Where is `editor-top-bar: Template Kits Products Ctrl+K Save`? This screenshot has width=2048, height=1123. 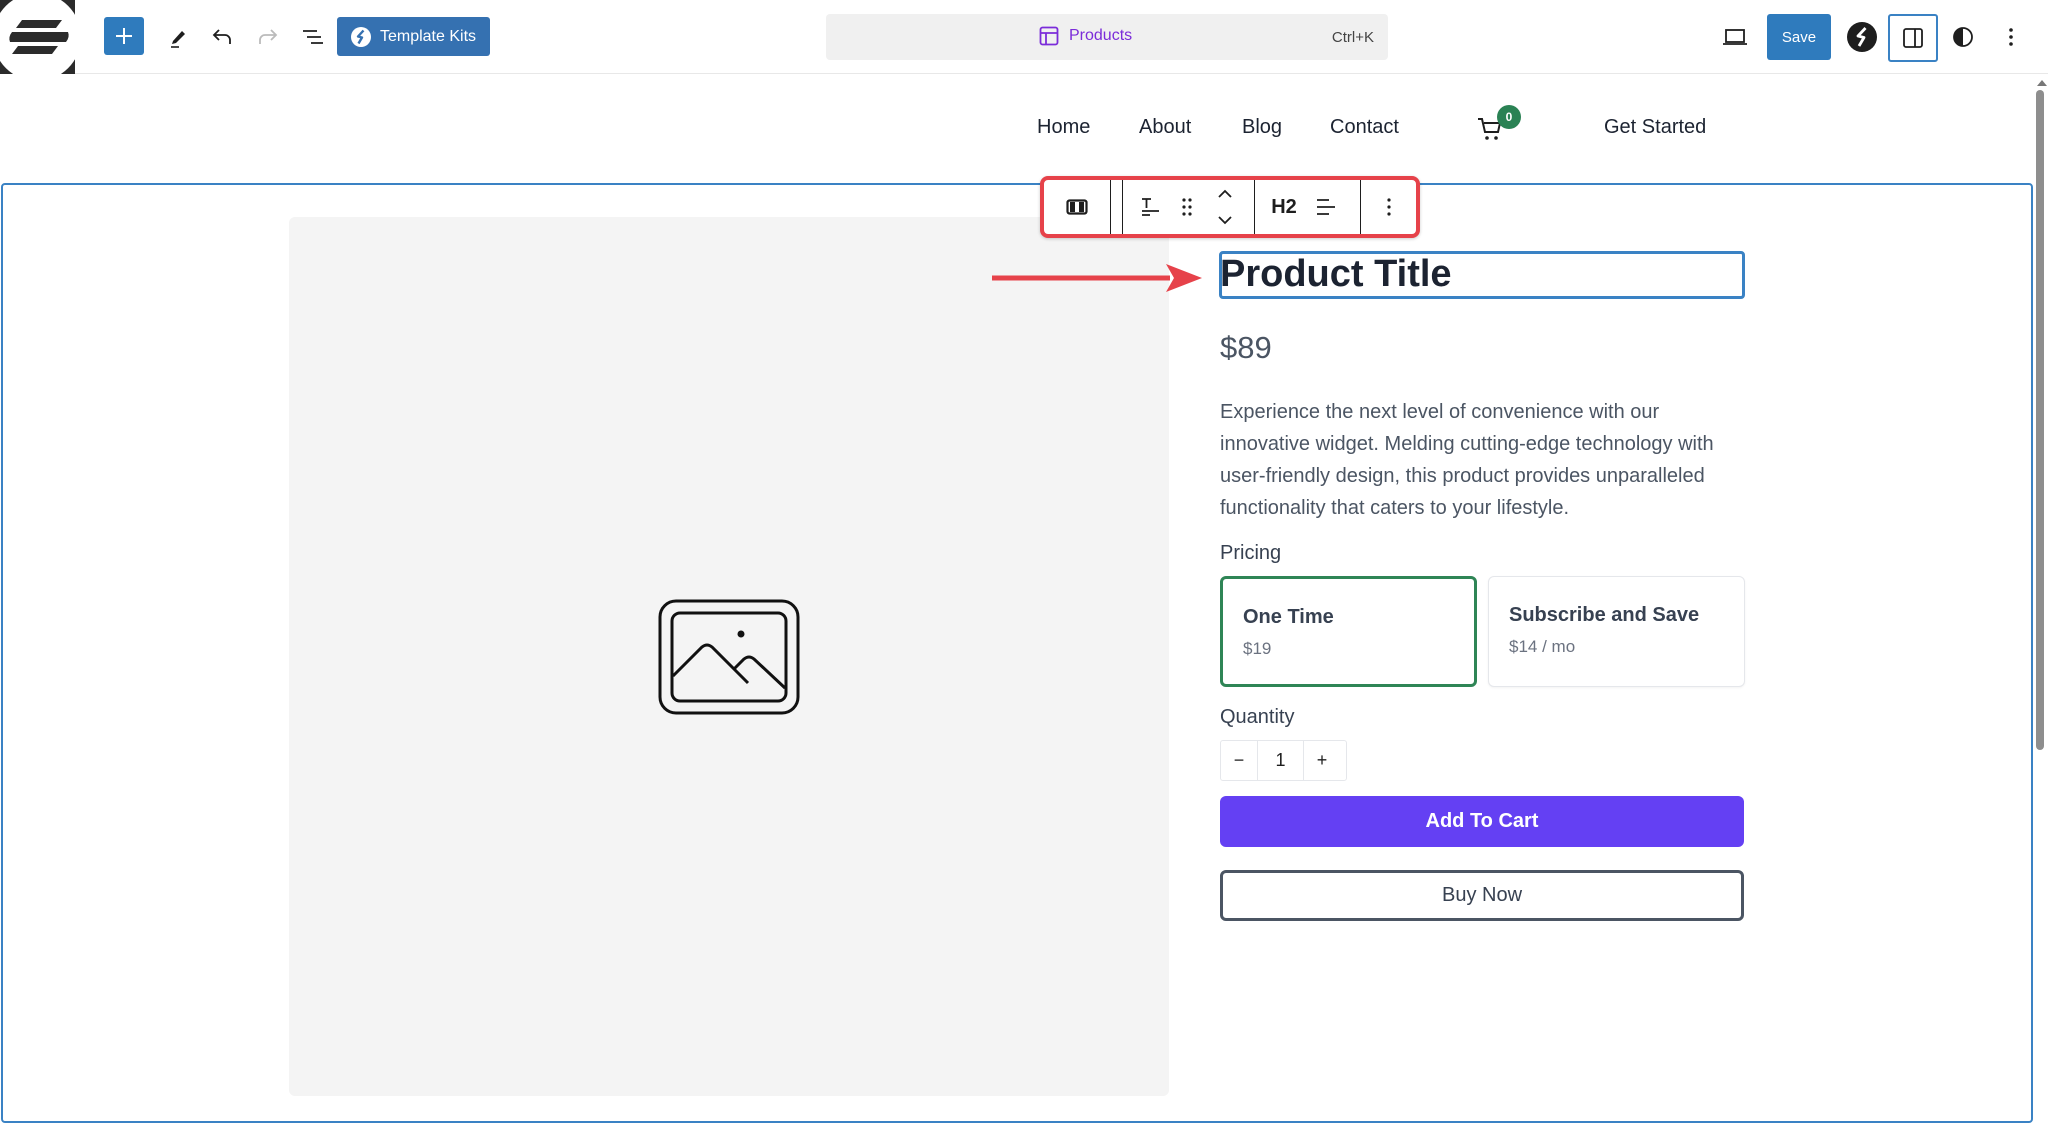 editor-top-bar: Template Kits Products Ctrl+K Save is located at coordinates (1024, 37).